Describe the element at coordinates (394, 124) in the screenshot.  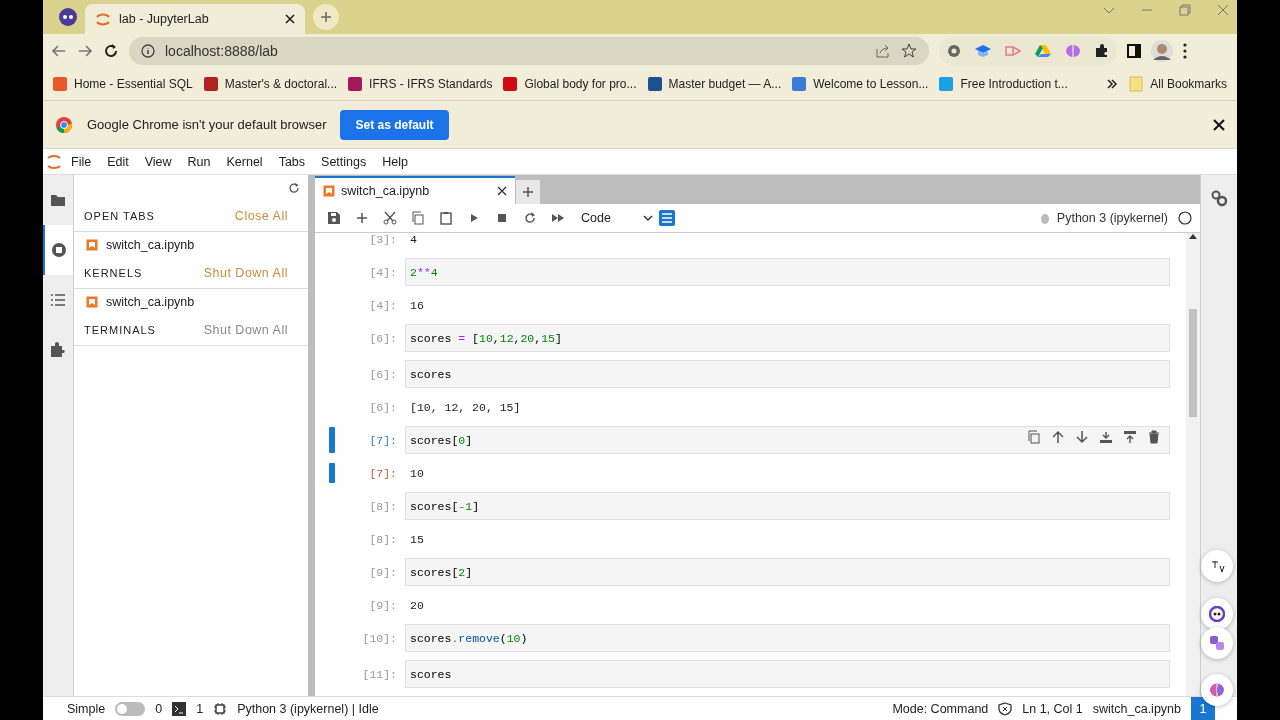
I see `set-default-button: Set as default` at that location.